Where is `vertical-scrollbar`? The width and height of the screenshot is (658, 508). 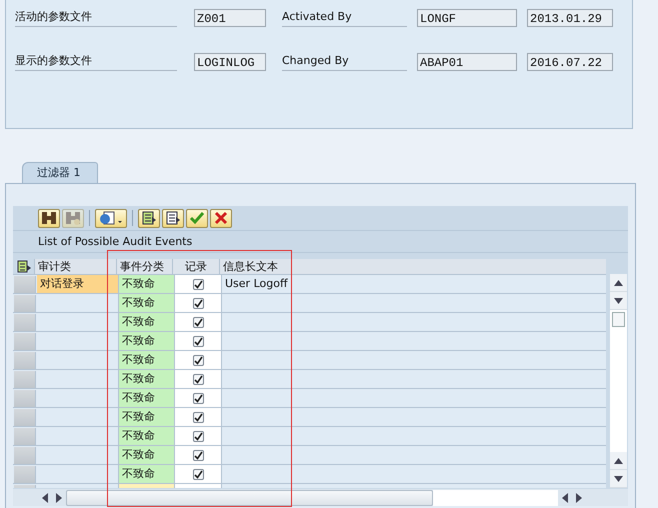
vertical-scrollbar is located at coordinates (618, 381).